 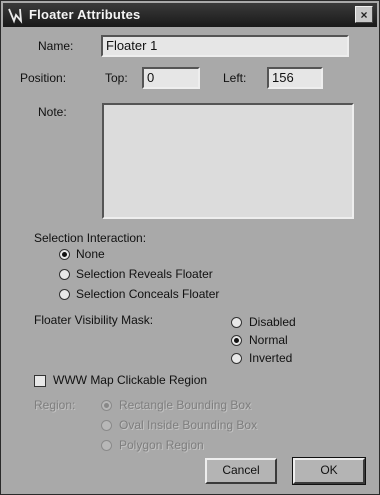 I want to click on cancel-button: Cancel, so click(x=241, y=471).